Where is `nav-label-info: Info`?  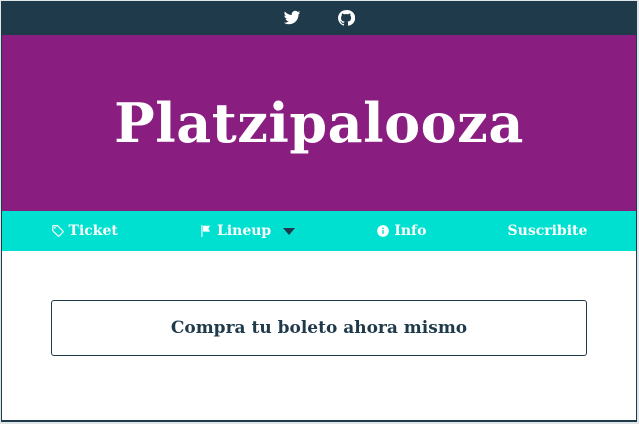 nav-label-info: Info is located at coordinates (410, 231).